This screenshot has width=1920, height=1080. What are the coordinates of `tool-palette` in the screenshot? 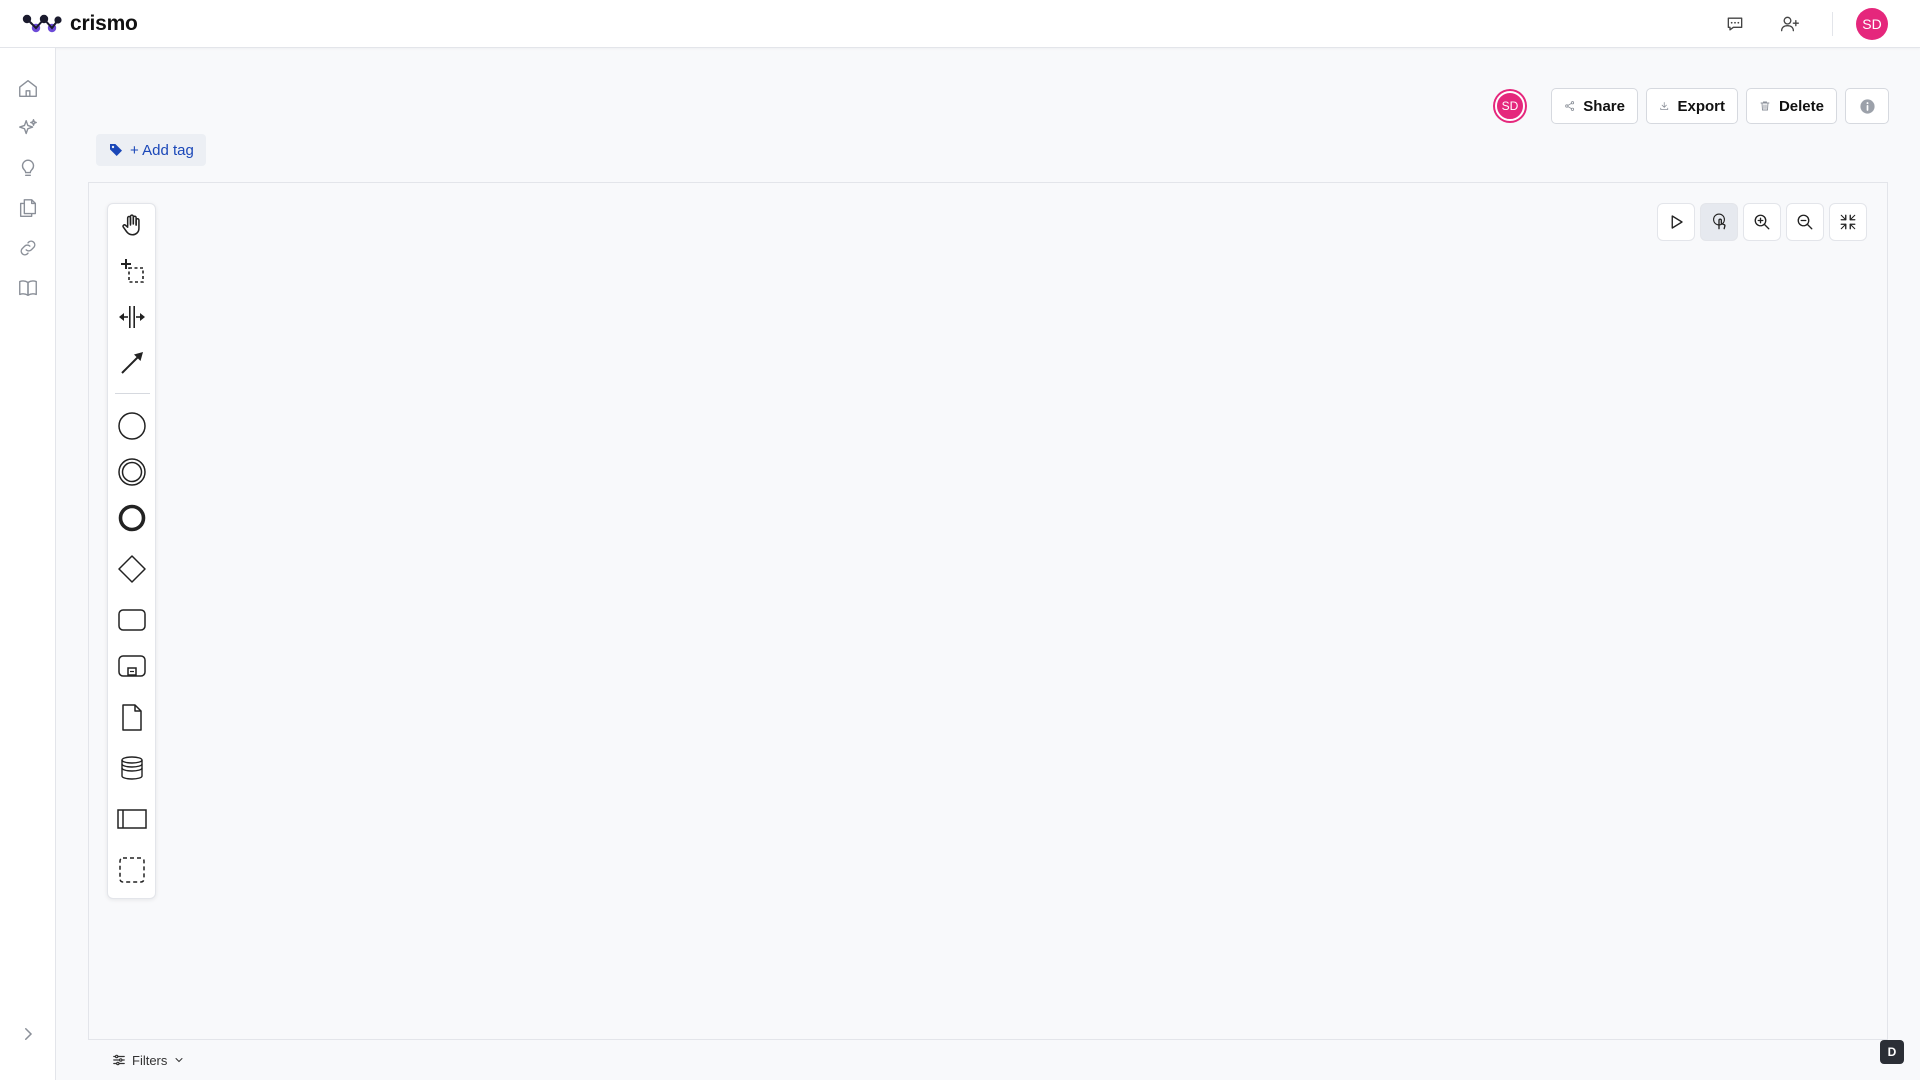 It's located at (131, 551).